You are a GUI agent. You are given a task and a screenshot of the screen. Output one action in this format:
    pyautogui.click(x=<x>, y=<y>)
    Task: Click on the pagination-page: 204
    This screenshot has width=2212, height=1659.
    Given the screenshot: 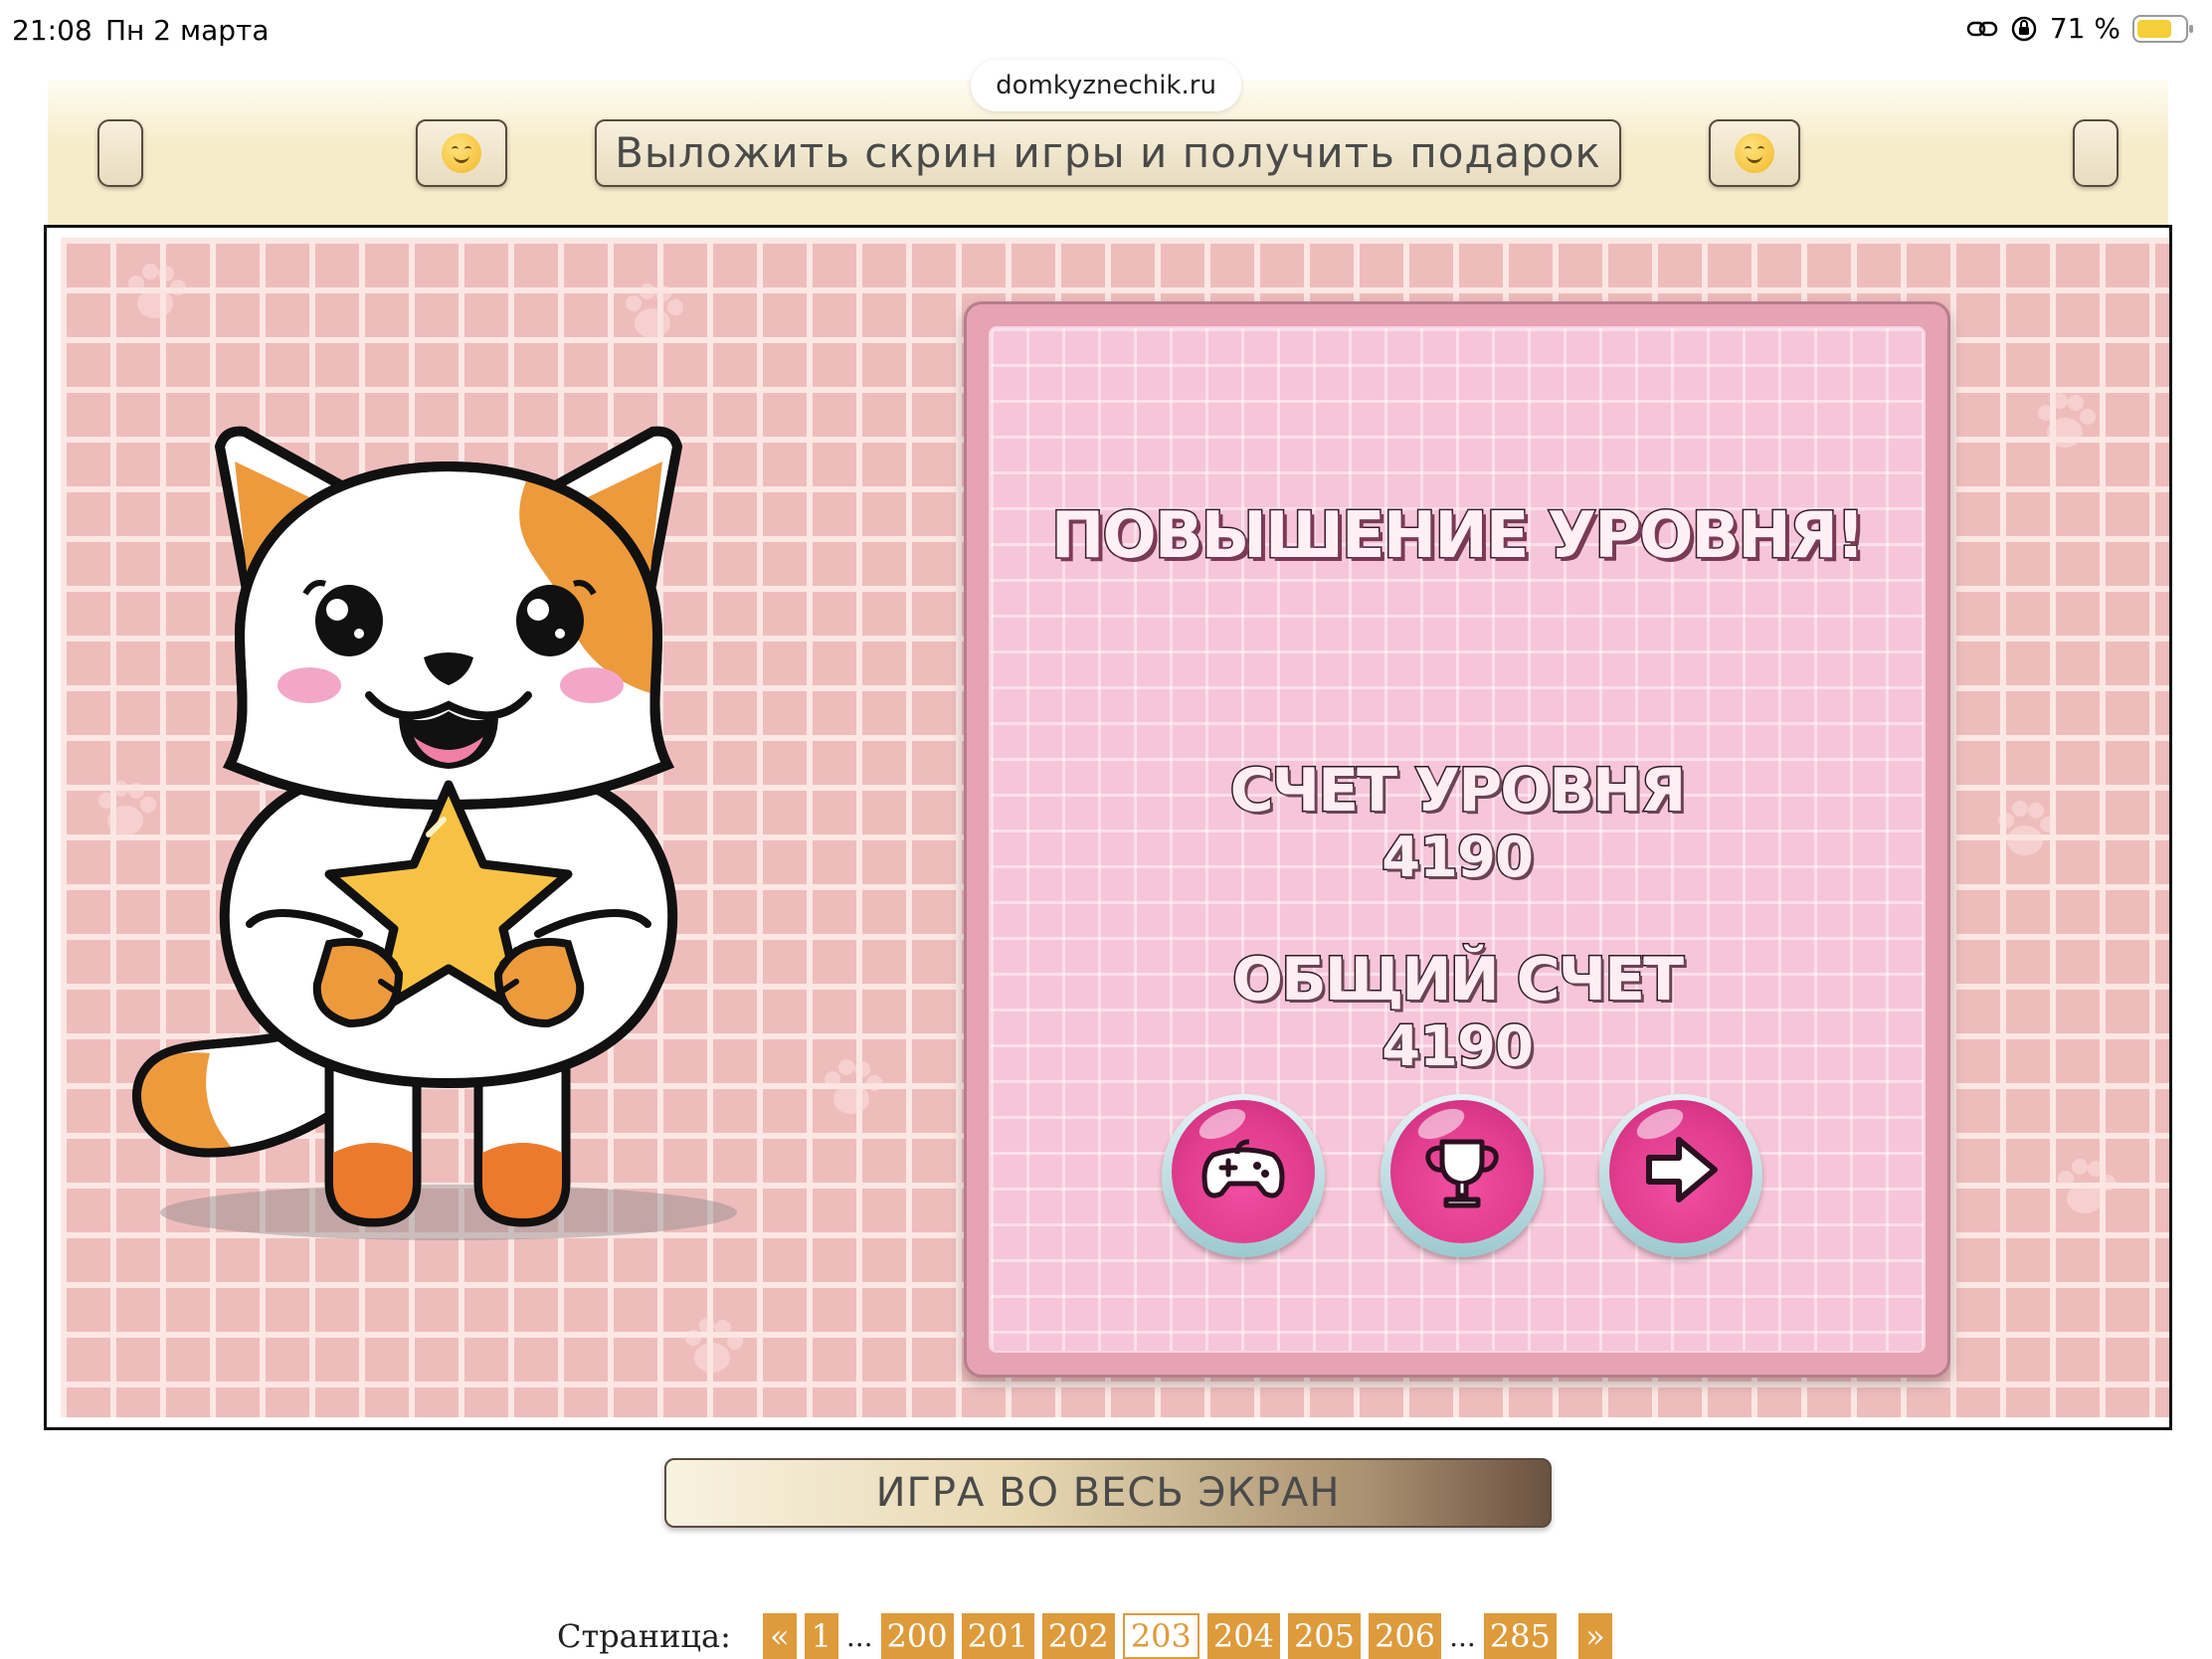 What is the action you would take?
    pyautogui.click(x=1243, y=1636)
    